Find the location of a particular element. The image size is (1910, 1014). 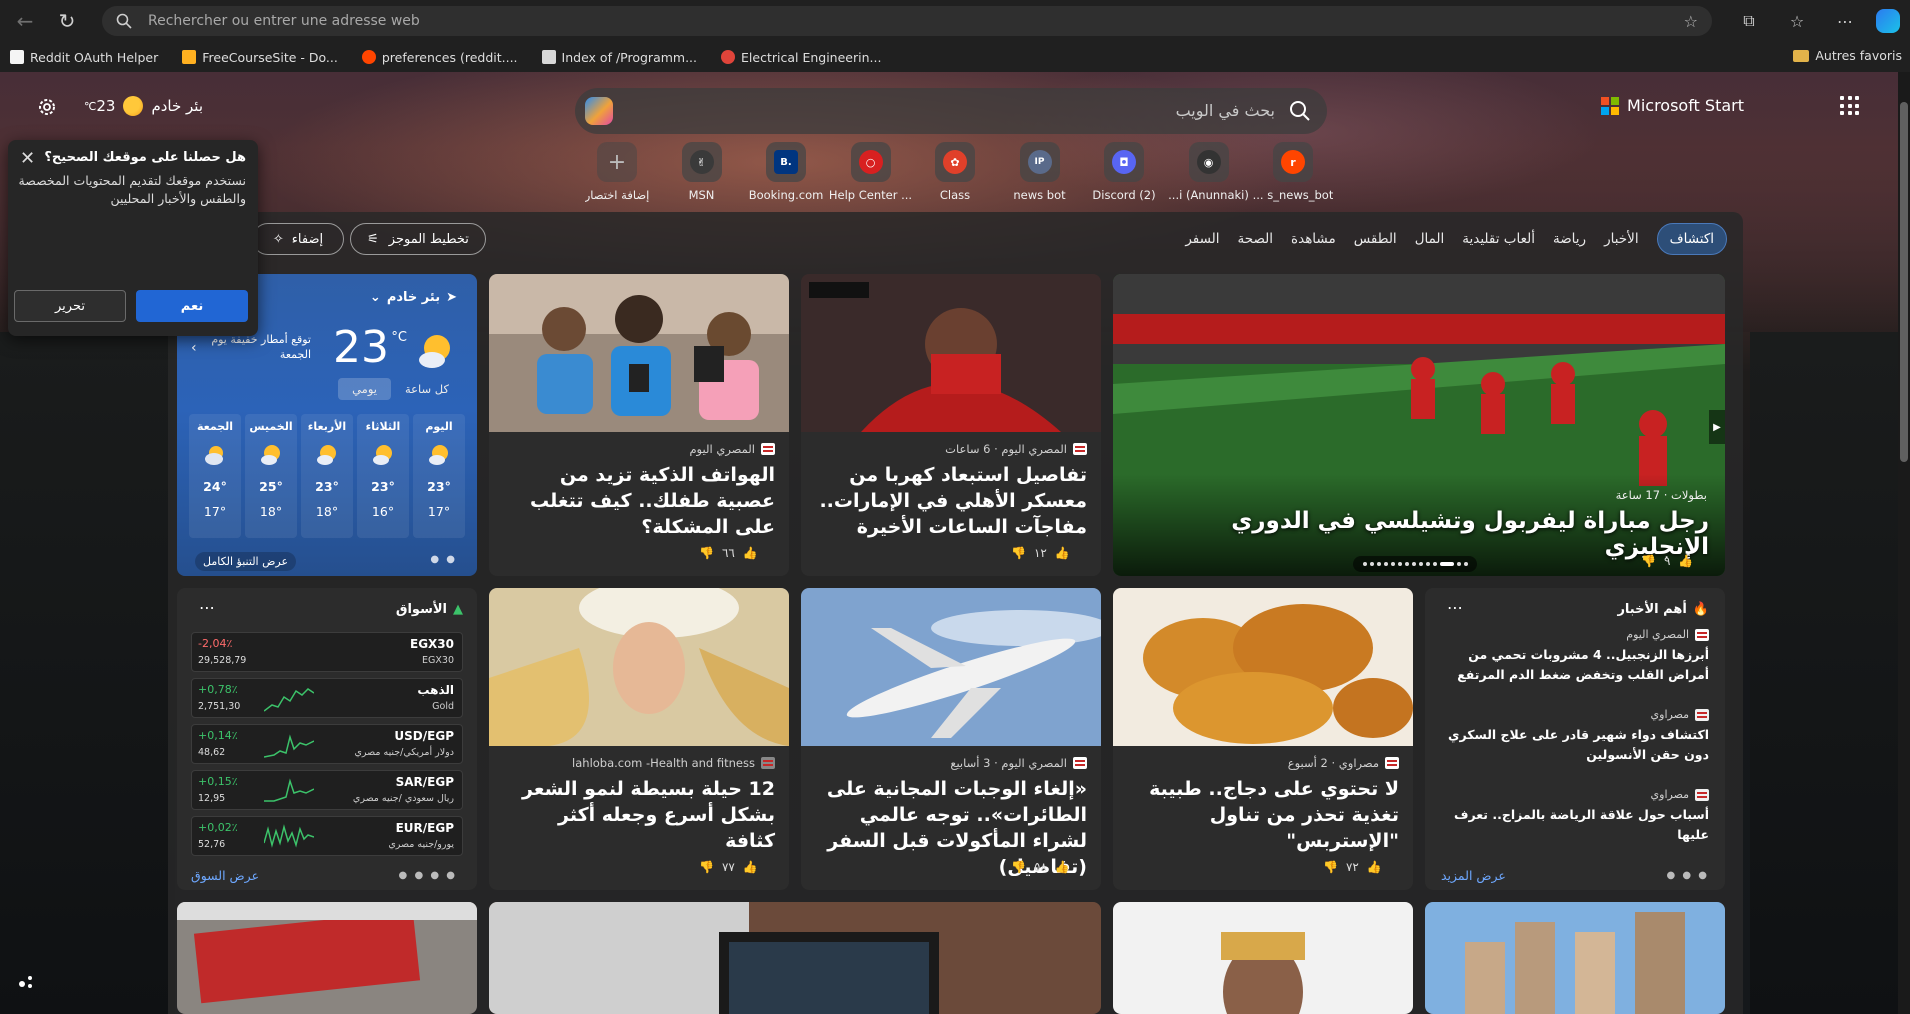

page-scrollbar is located at coordinates (1904, 543).